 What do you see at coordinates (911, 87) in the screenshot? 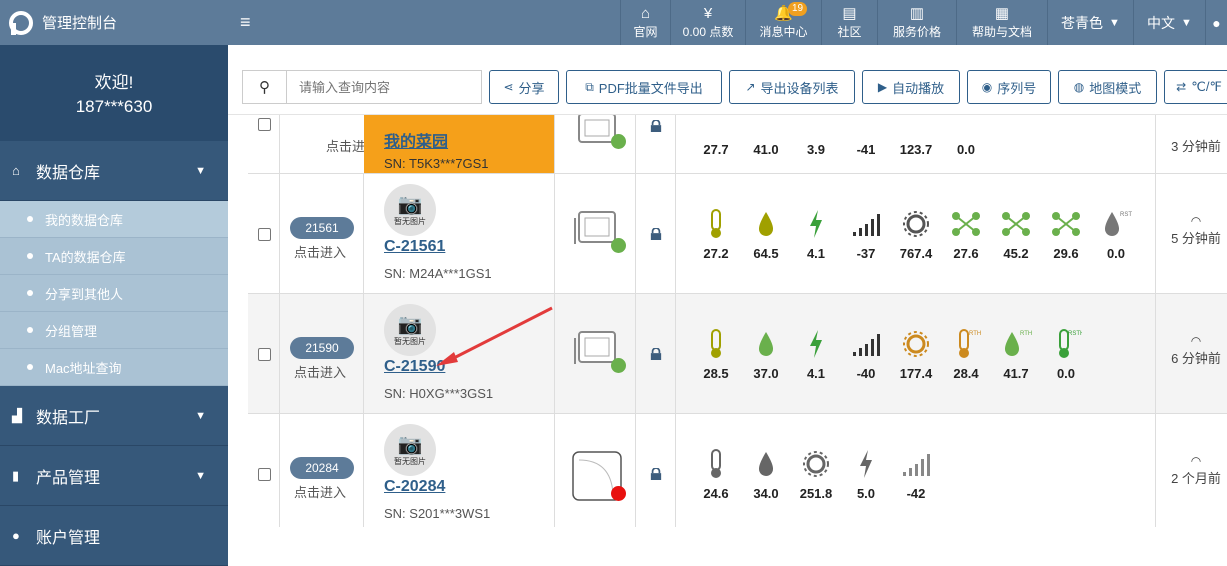
I see `autoplay-button: ▶ 自动播放` at bounding box center [911, 87].